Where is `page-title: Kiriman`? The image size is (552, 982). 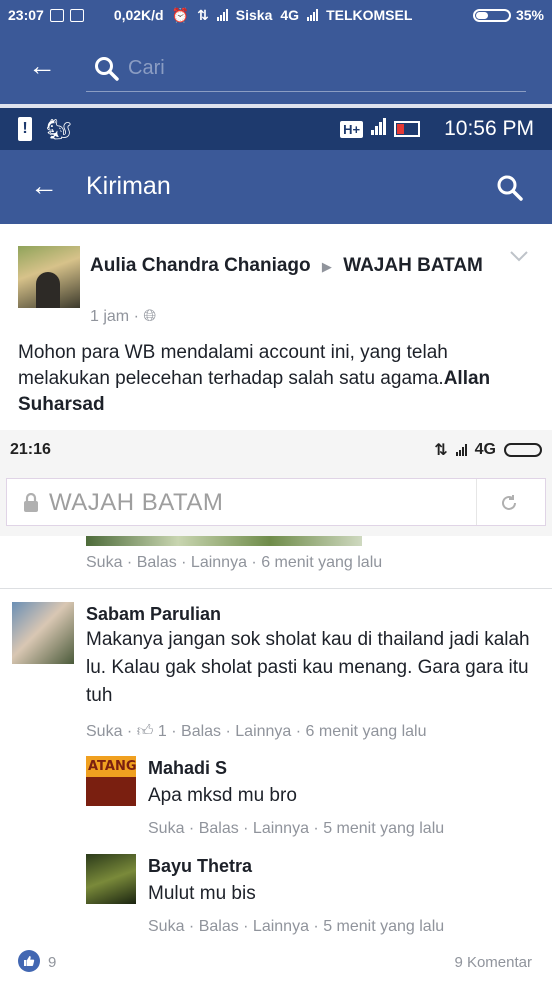 page-title: Kiriman is located at coordinates (128, 186).